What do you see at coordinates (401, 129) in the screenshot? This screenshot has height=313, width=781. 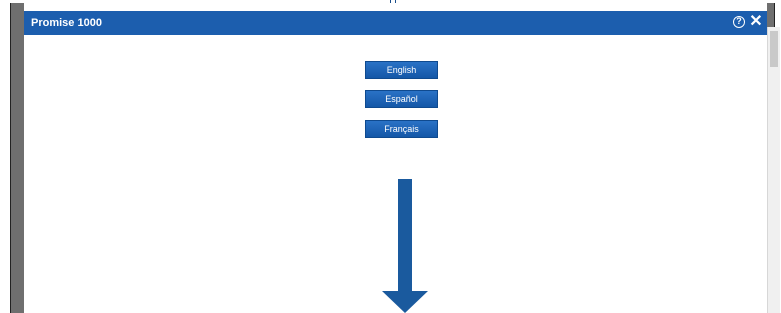 I see `francais-button: Français` at bounding box center [401, 129].